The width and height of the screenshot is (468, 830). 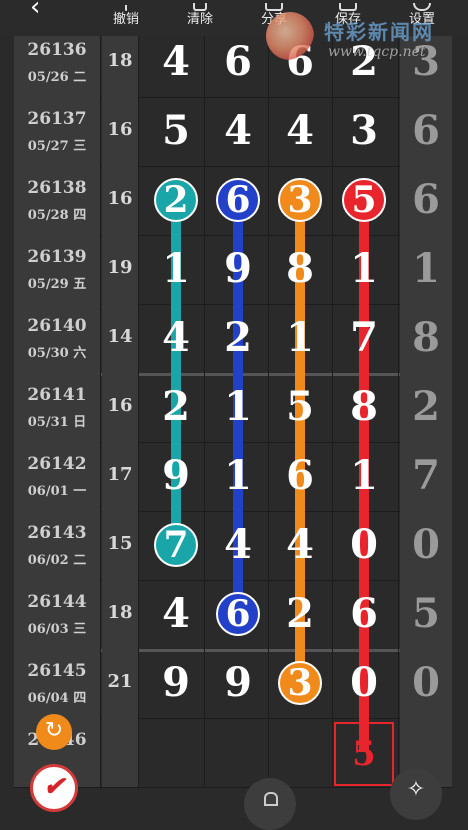 What do you see at coordinates (57, 560) in the screenshot?
I see `issue-date: 06/02 二` at bounding box center [57, 560].